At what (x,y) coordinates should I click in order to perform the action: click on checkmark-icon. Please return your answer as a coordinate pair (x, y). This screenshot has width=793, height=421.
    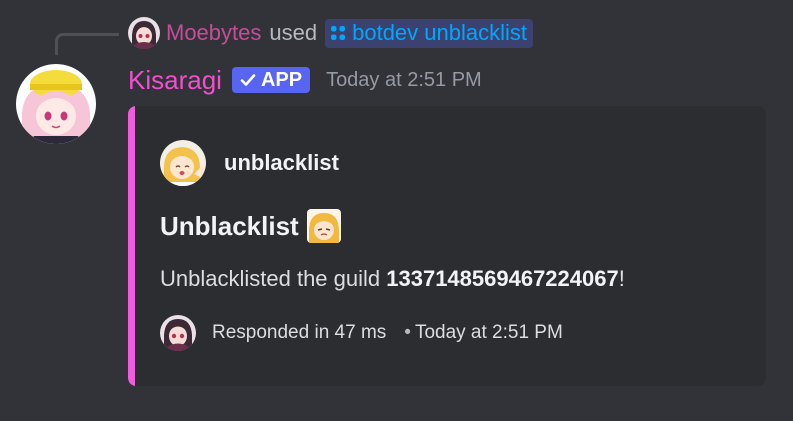
    Looking at the image, I should click on (248, 80).